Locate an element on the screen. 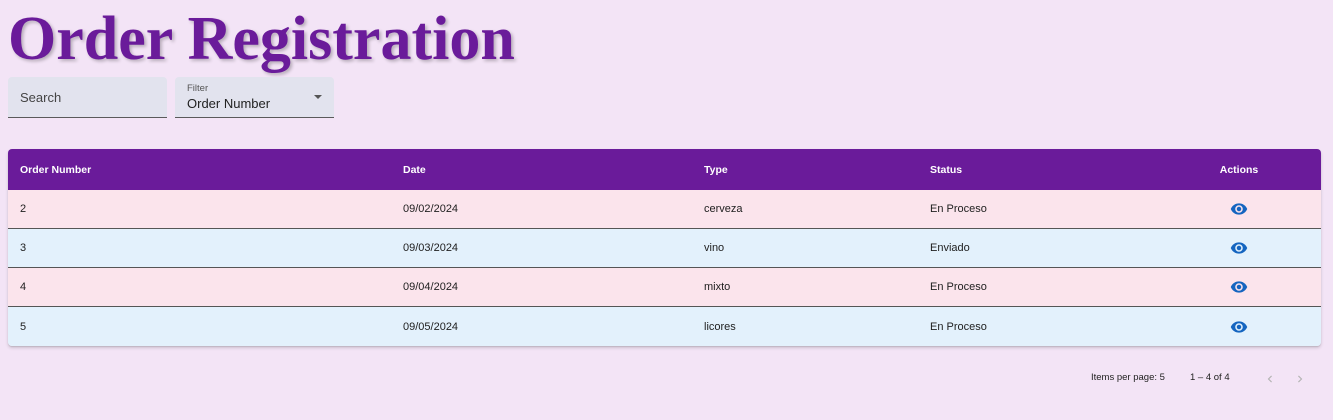 This screenshot has height=420, width=1333. column-header-order-number: Order Number is located at coordinates (55, 169).